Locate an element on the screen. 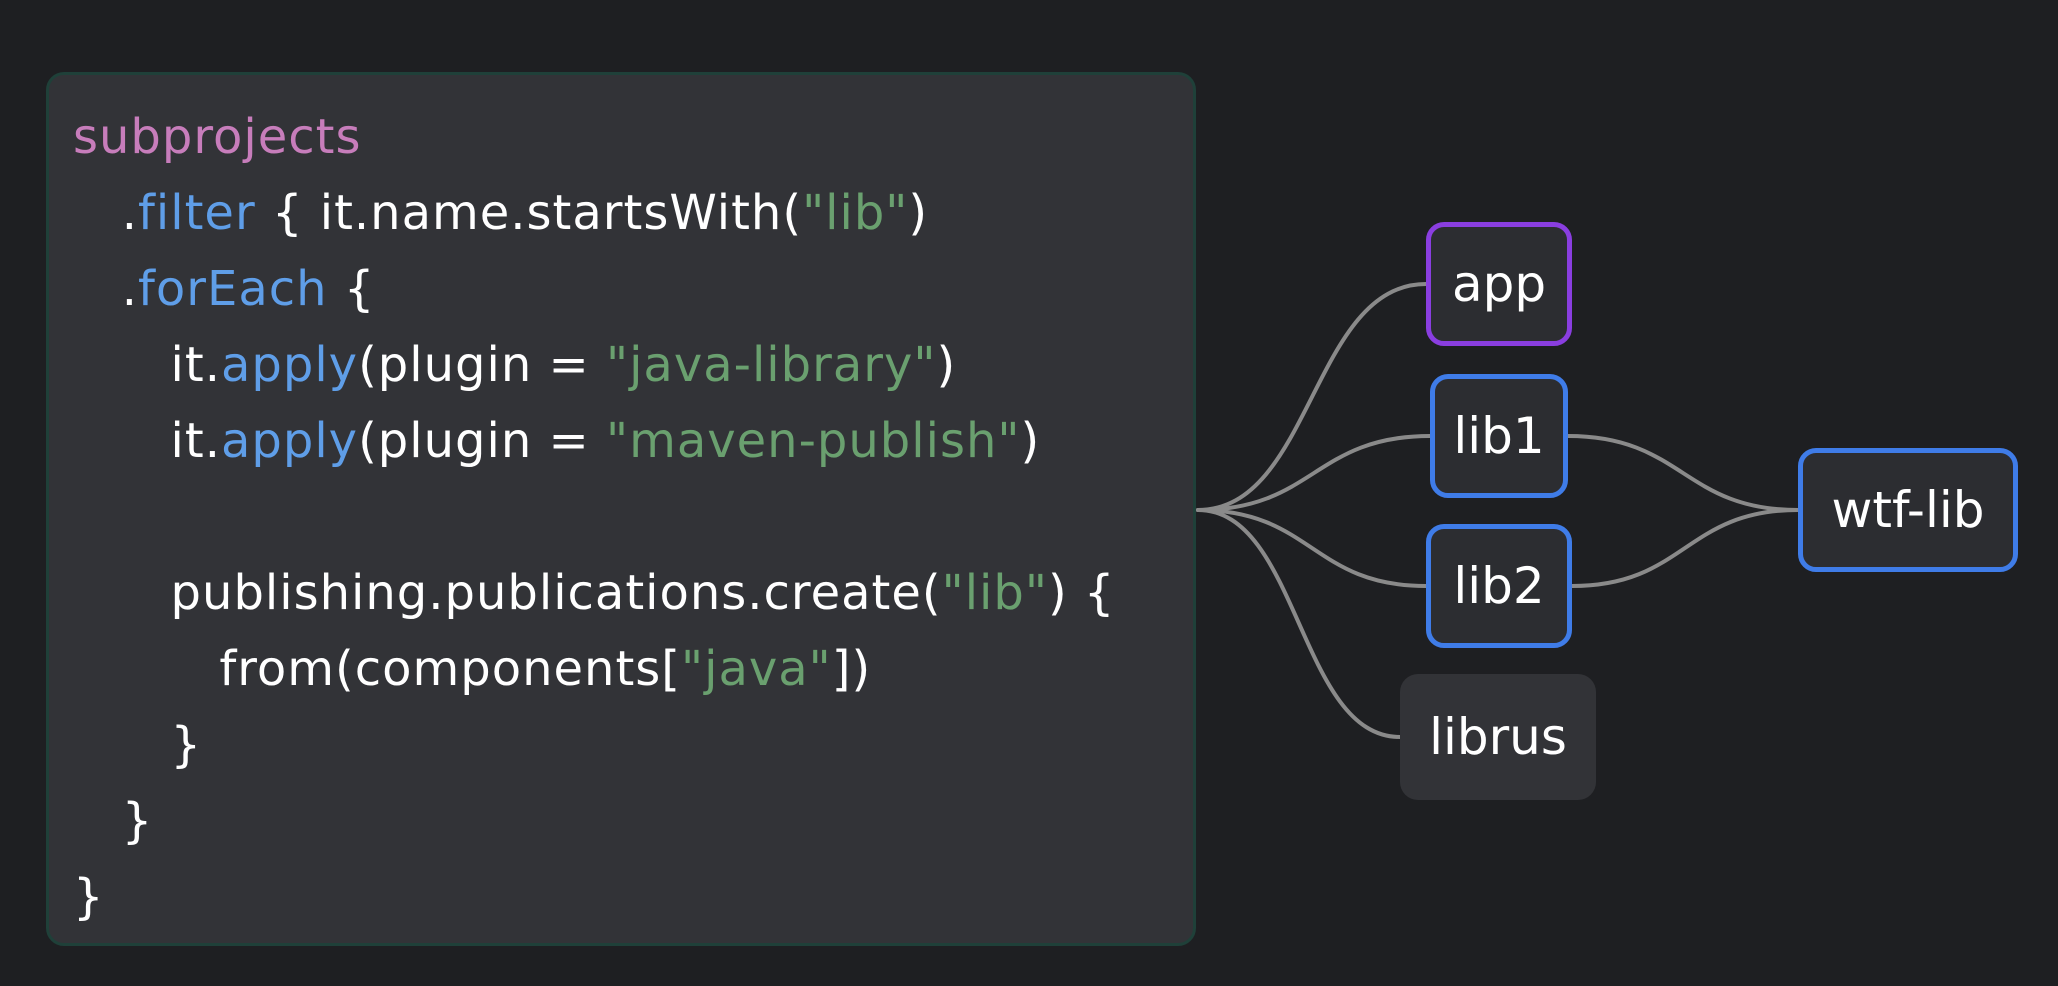  code-token: ]) is located at coordinates (851, 669).